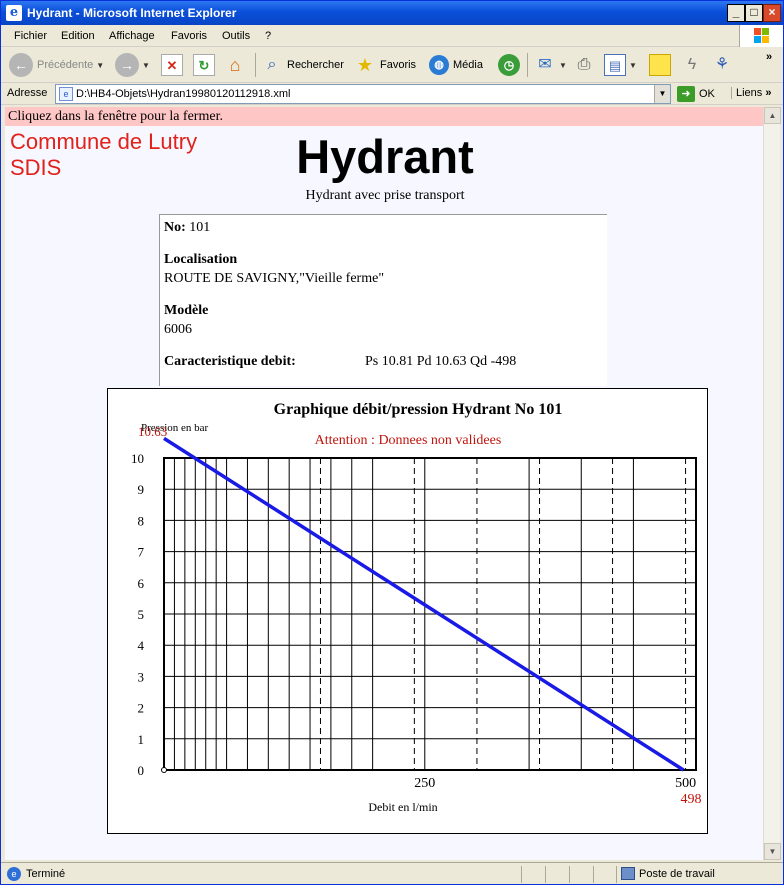  I want to click on menu-edition: Edition, so click(78, 36).